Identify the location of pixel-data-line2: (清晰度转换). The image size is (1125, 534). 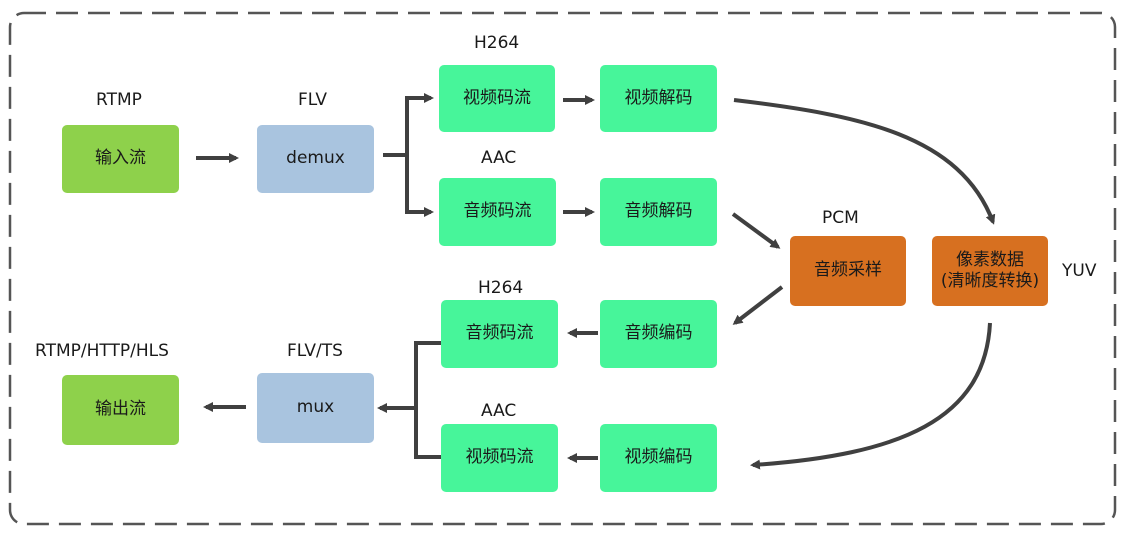
(990, 281).